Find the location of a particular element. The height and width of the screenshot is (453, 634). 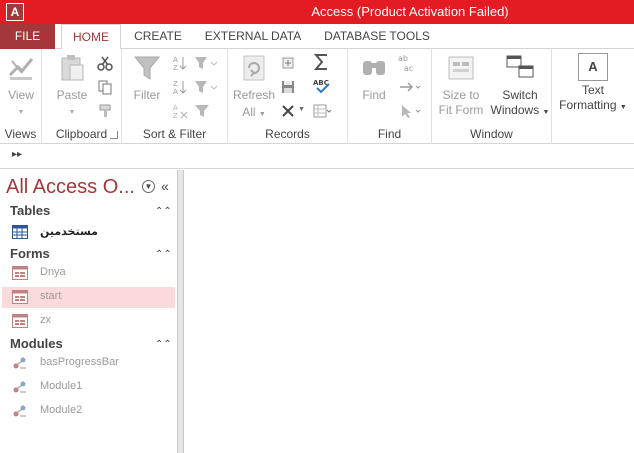

nav-collapse-icon: « is located at coordinates (165, 186).